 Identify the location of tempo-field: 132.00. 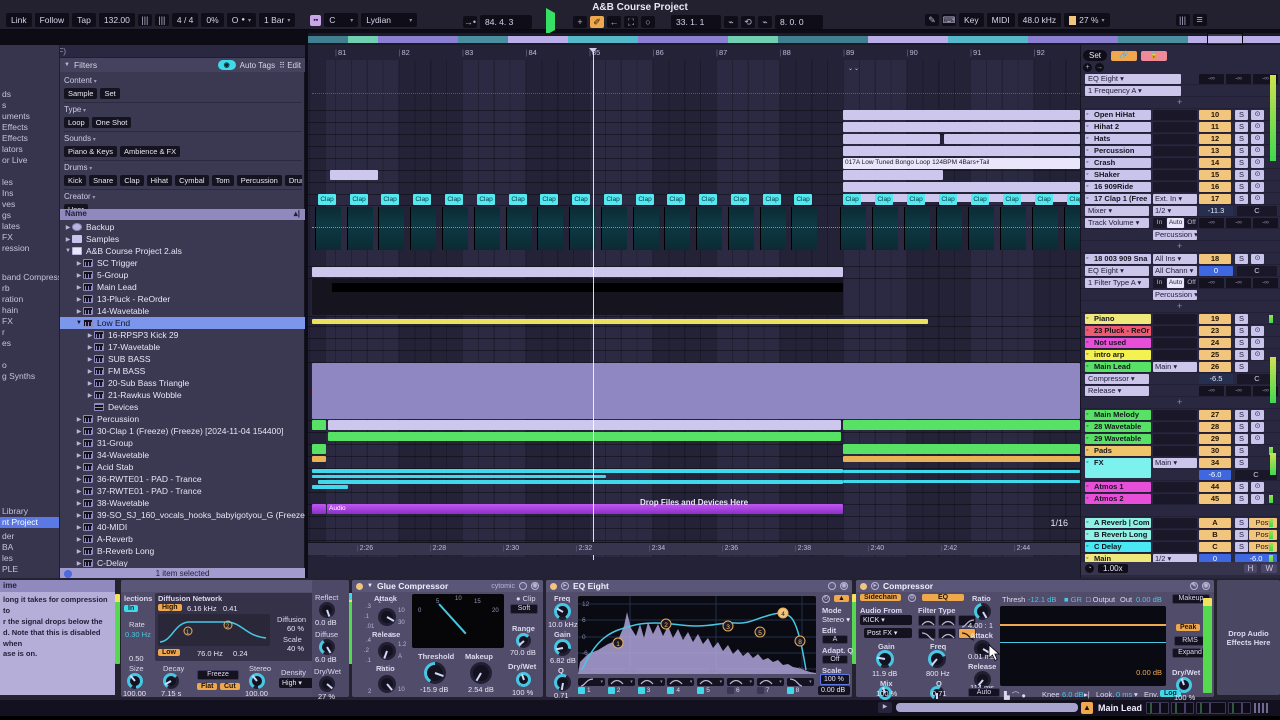
(116, 20).